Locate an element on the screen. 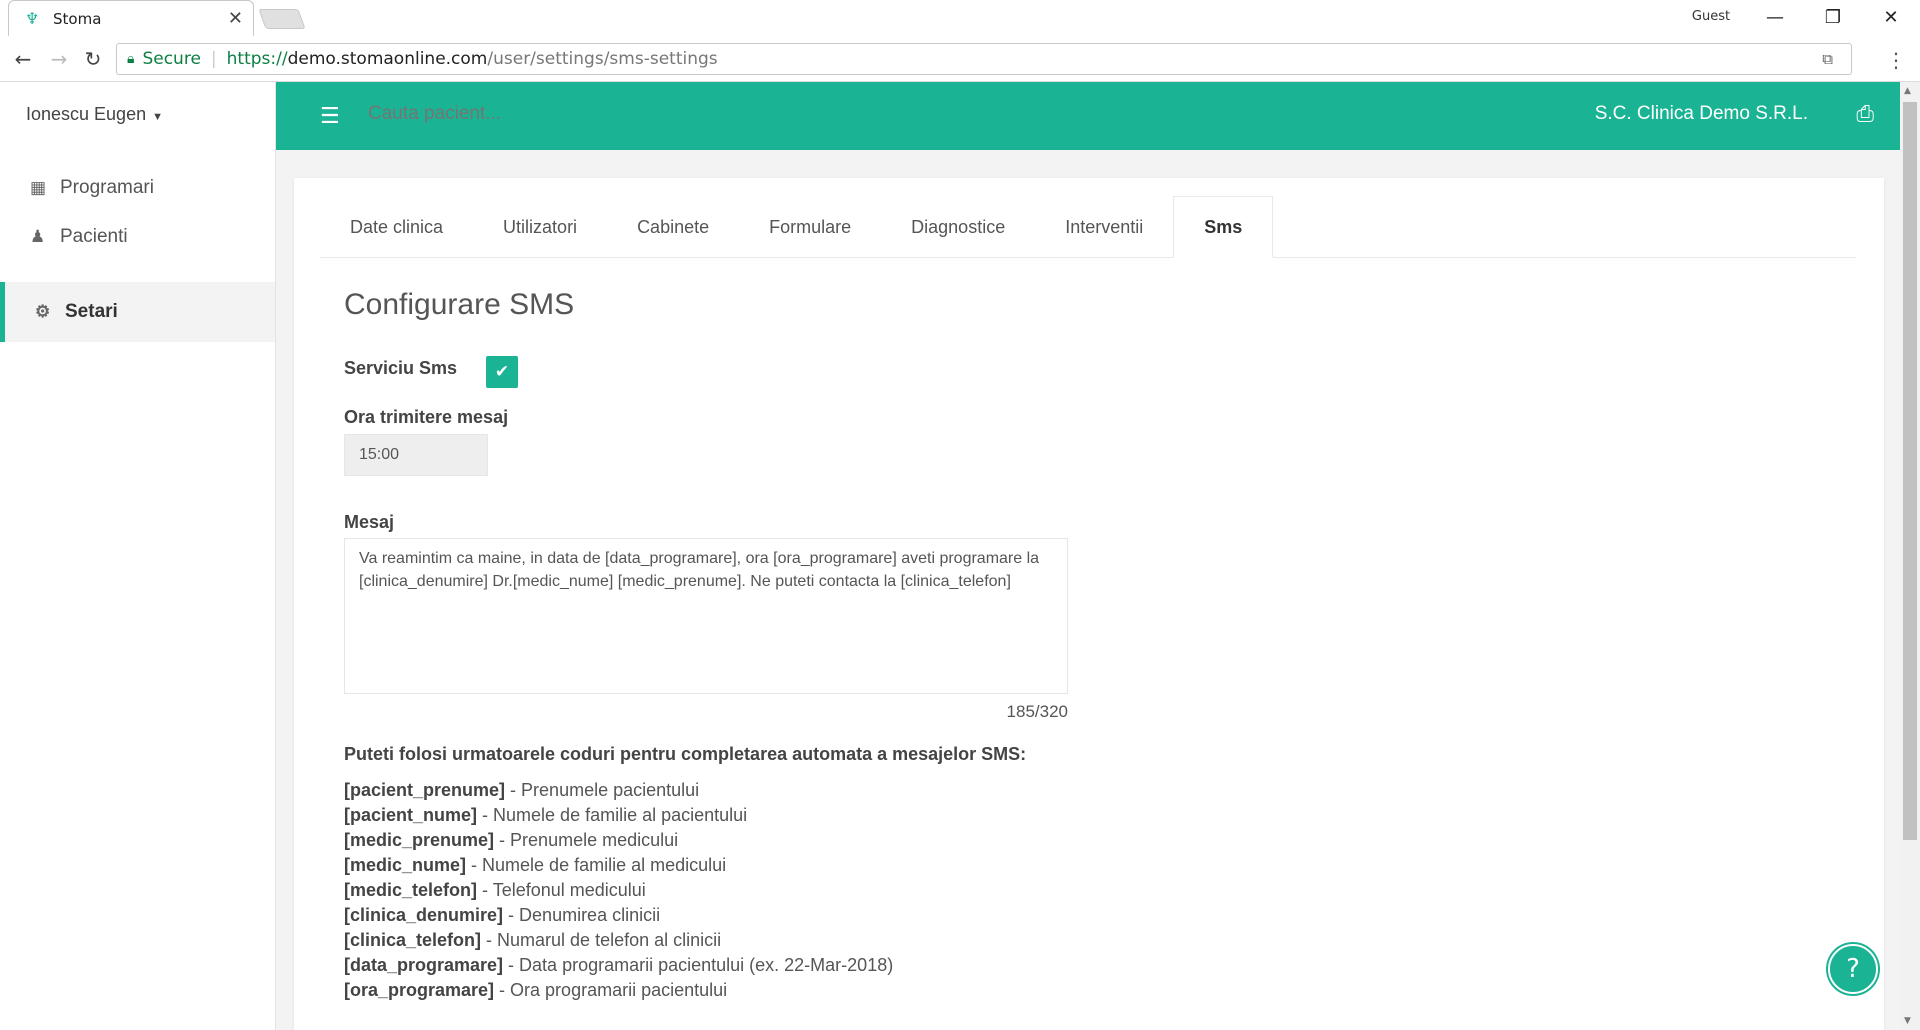 Image resolution: width=1920 pixels, height=1030 pixels. new-tab-button is located at coordinates (282, 19).